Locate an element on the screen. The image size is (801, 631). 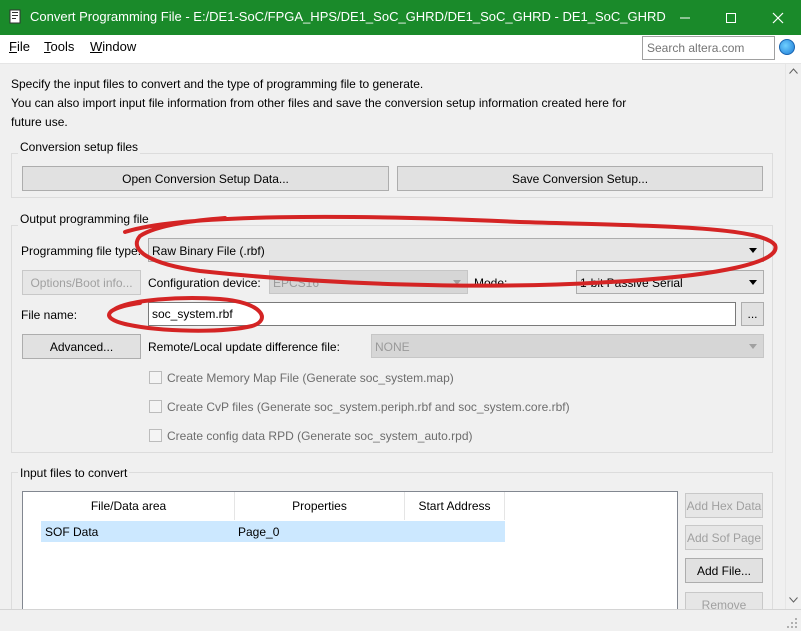
menu-window-mnemonic: W is located at coordinates (96, 46).